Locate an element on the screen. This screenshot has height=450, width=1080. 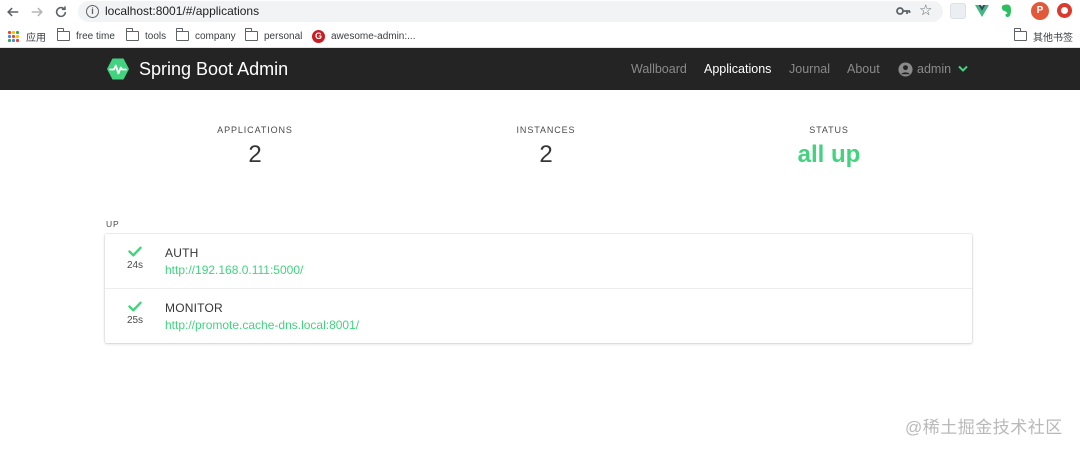
bookmark-star-icon: ☆ is located at coordinates (925, 11).